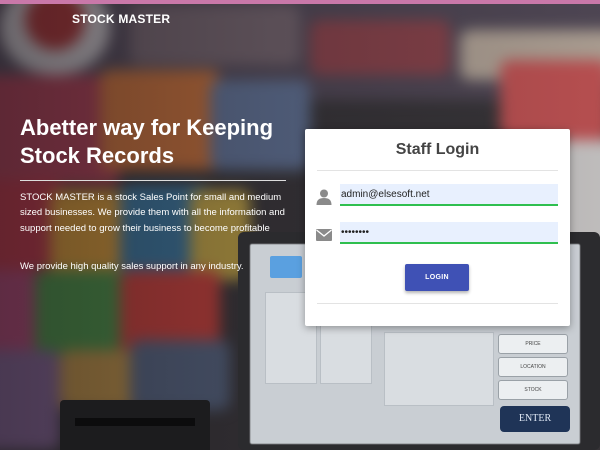 The height and width of the screenshot is (450, 600). I want to click on email-field, so click(449, 195).